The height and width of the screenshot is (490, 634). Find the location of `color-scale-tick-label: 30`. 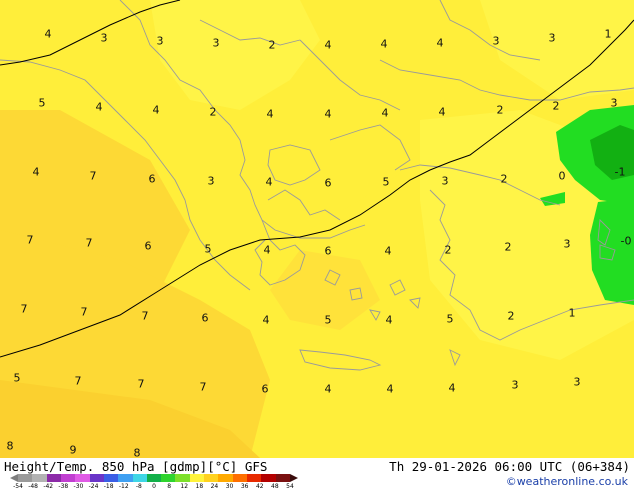

color-scale-tick-label: 30 is located at coordinates (229, 486).